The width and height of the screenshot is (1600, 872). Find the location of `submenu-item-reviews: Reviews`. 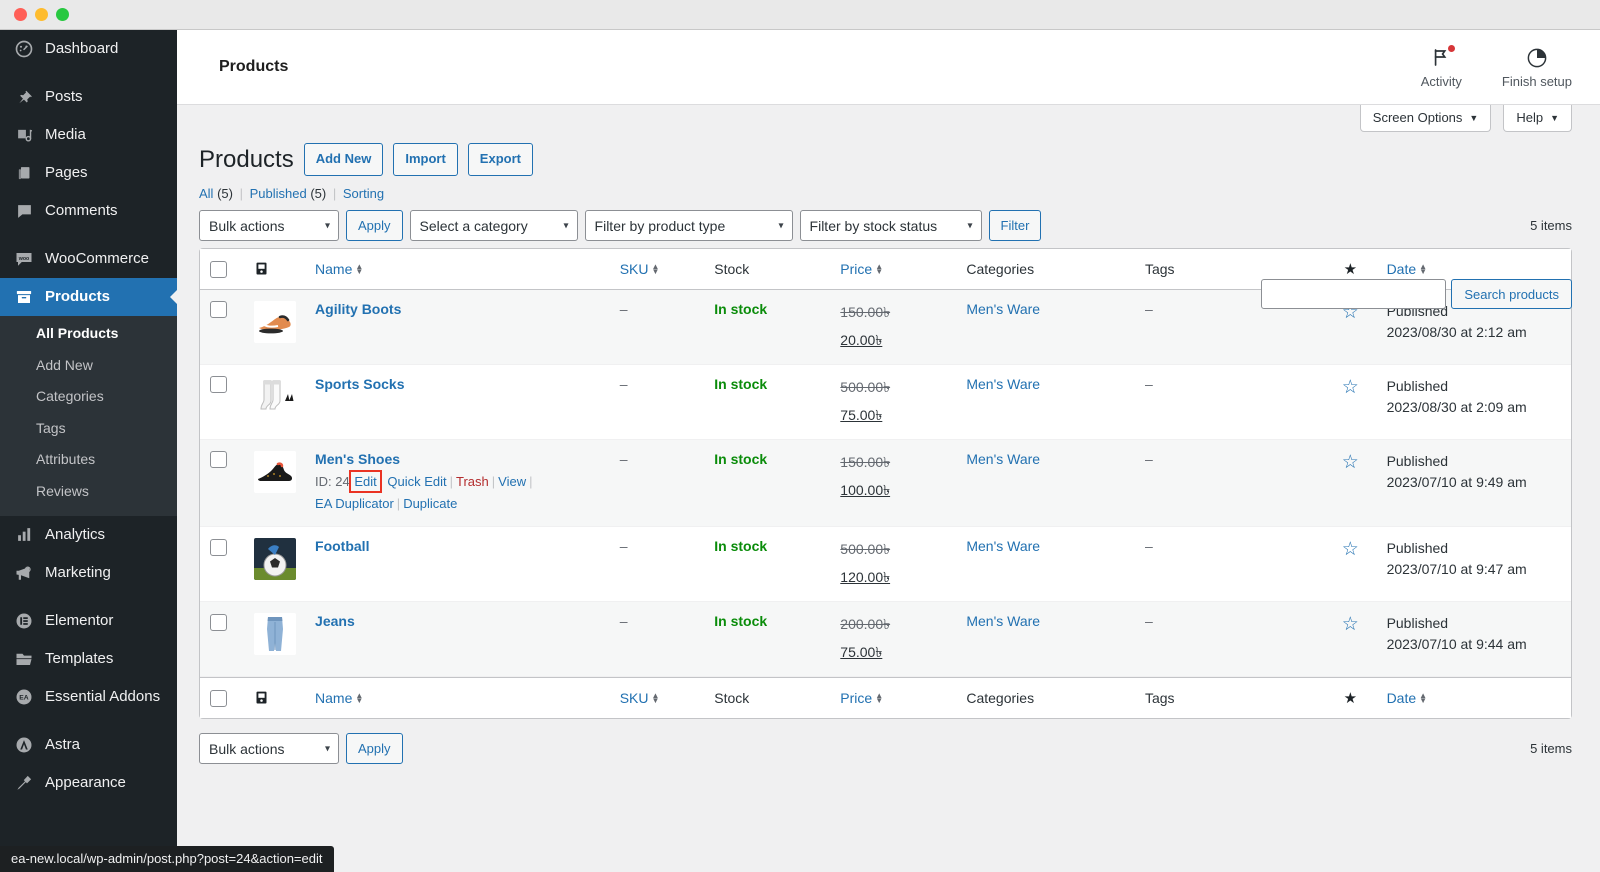

submenu-item-reviews: Reviews is located at coordinates (88, 492).